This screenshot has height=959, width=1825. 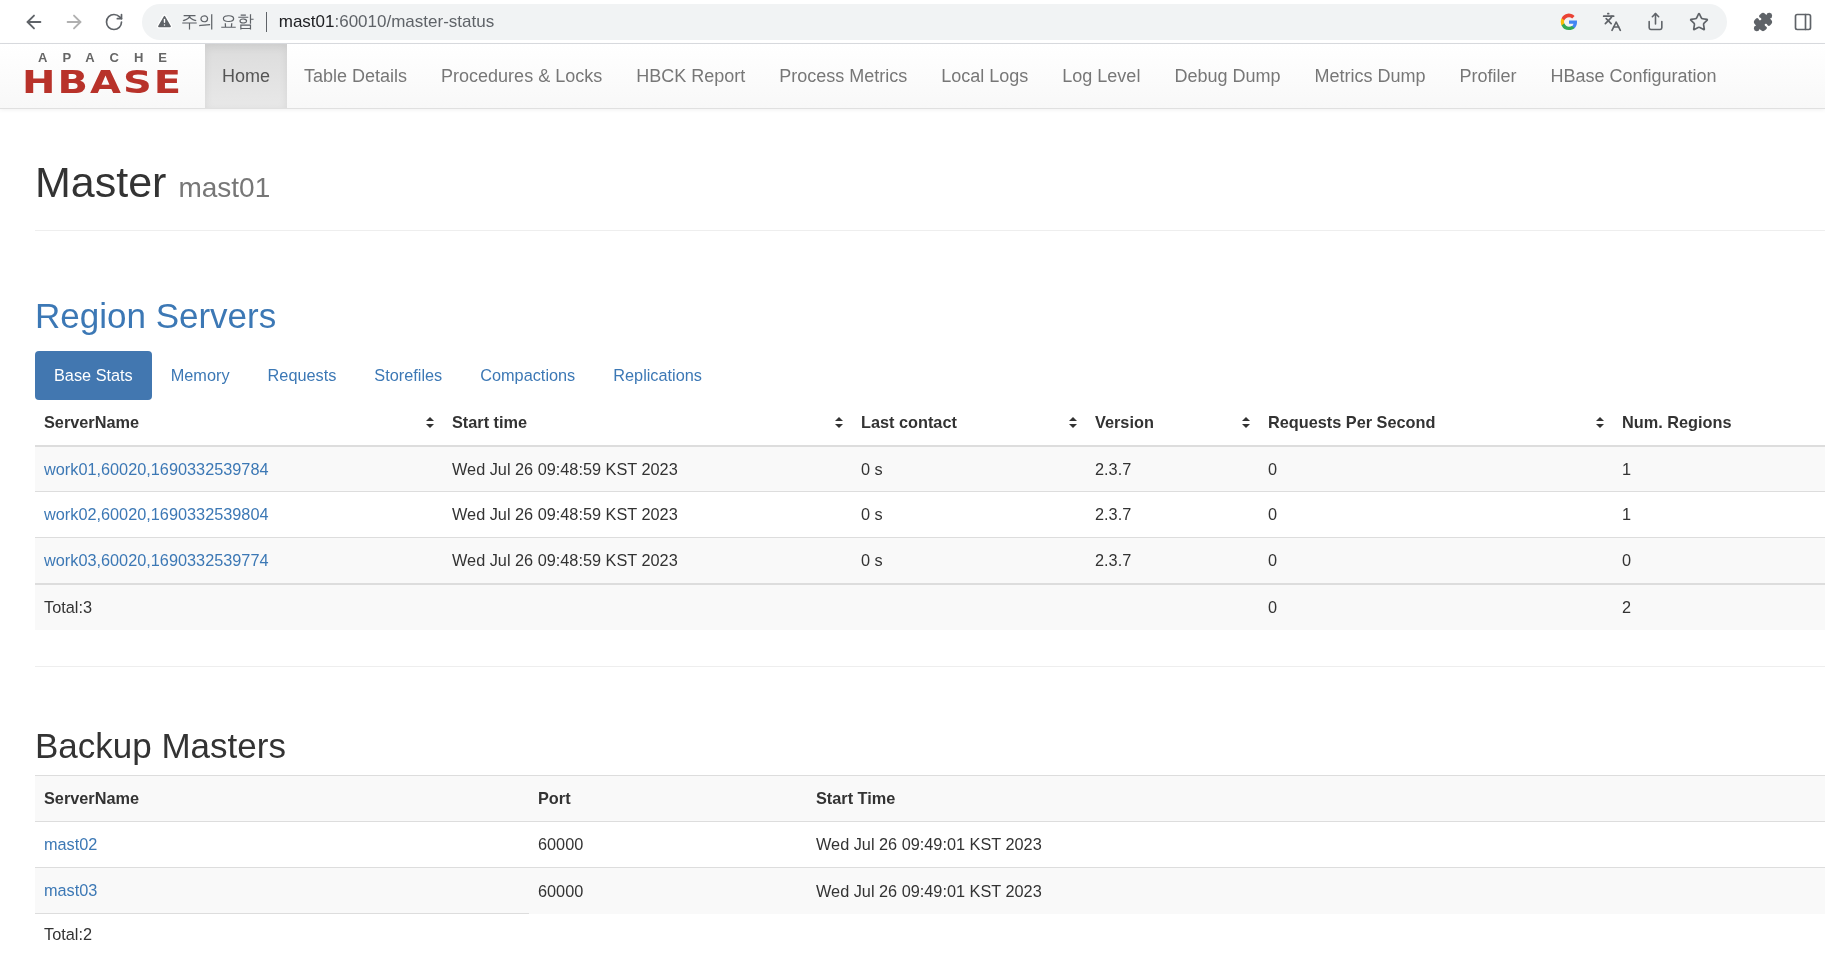 What do you see at coordinates (1316, 798) in the screenshot?
I see `column-header: Start Time` at bounding box center [1316, 798].